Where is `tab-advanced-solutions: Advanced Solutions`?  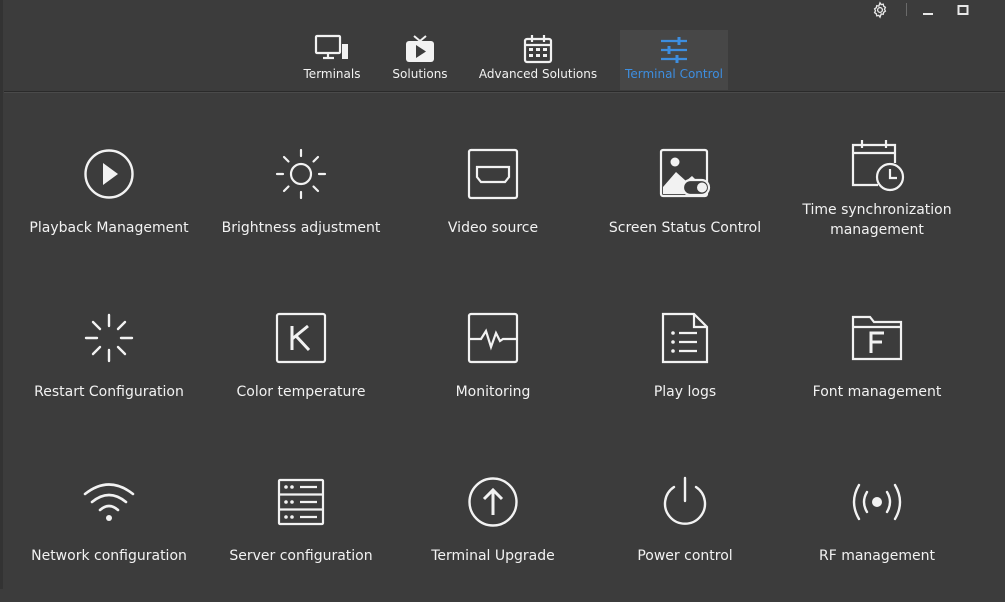
tab-advanced-solutions: Advanced Solutions is located at coordinates (538, 60).